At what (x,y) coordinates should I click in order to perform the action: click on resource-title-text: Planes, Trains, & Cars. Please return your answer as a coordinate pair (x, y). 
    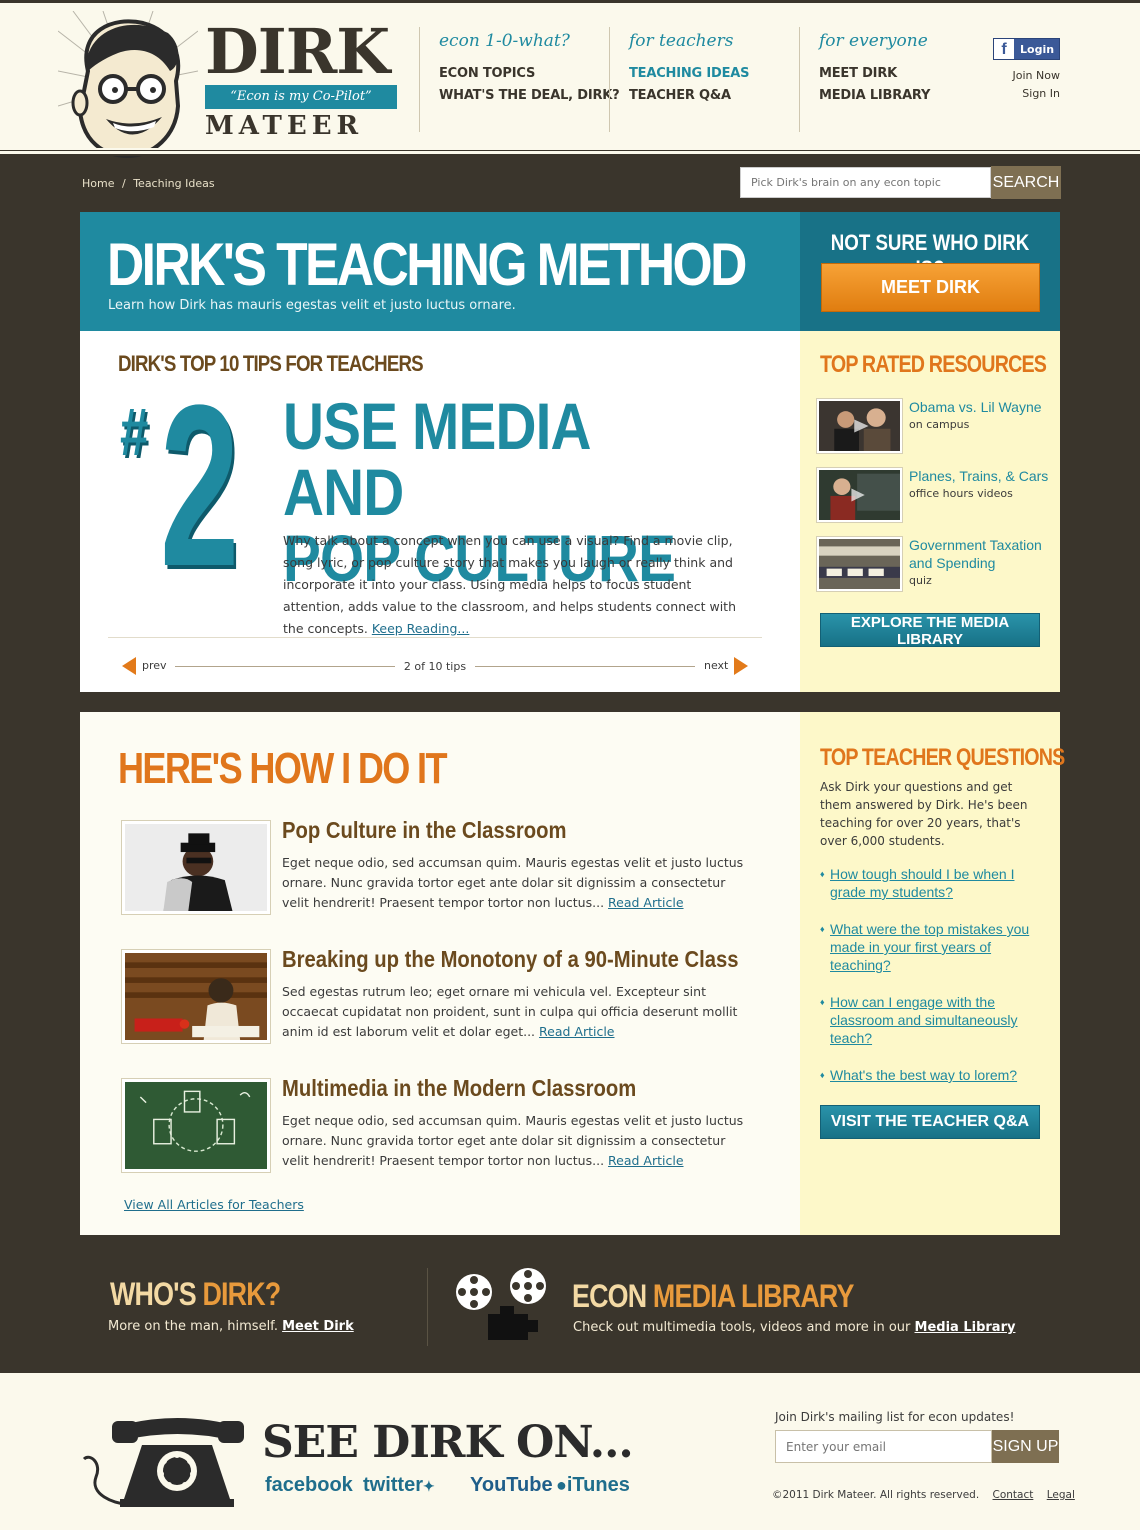
    Looking at the image, I should click on (979, 476).